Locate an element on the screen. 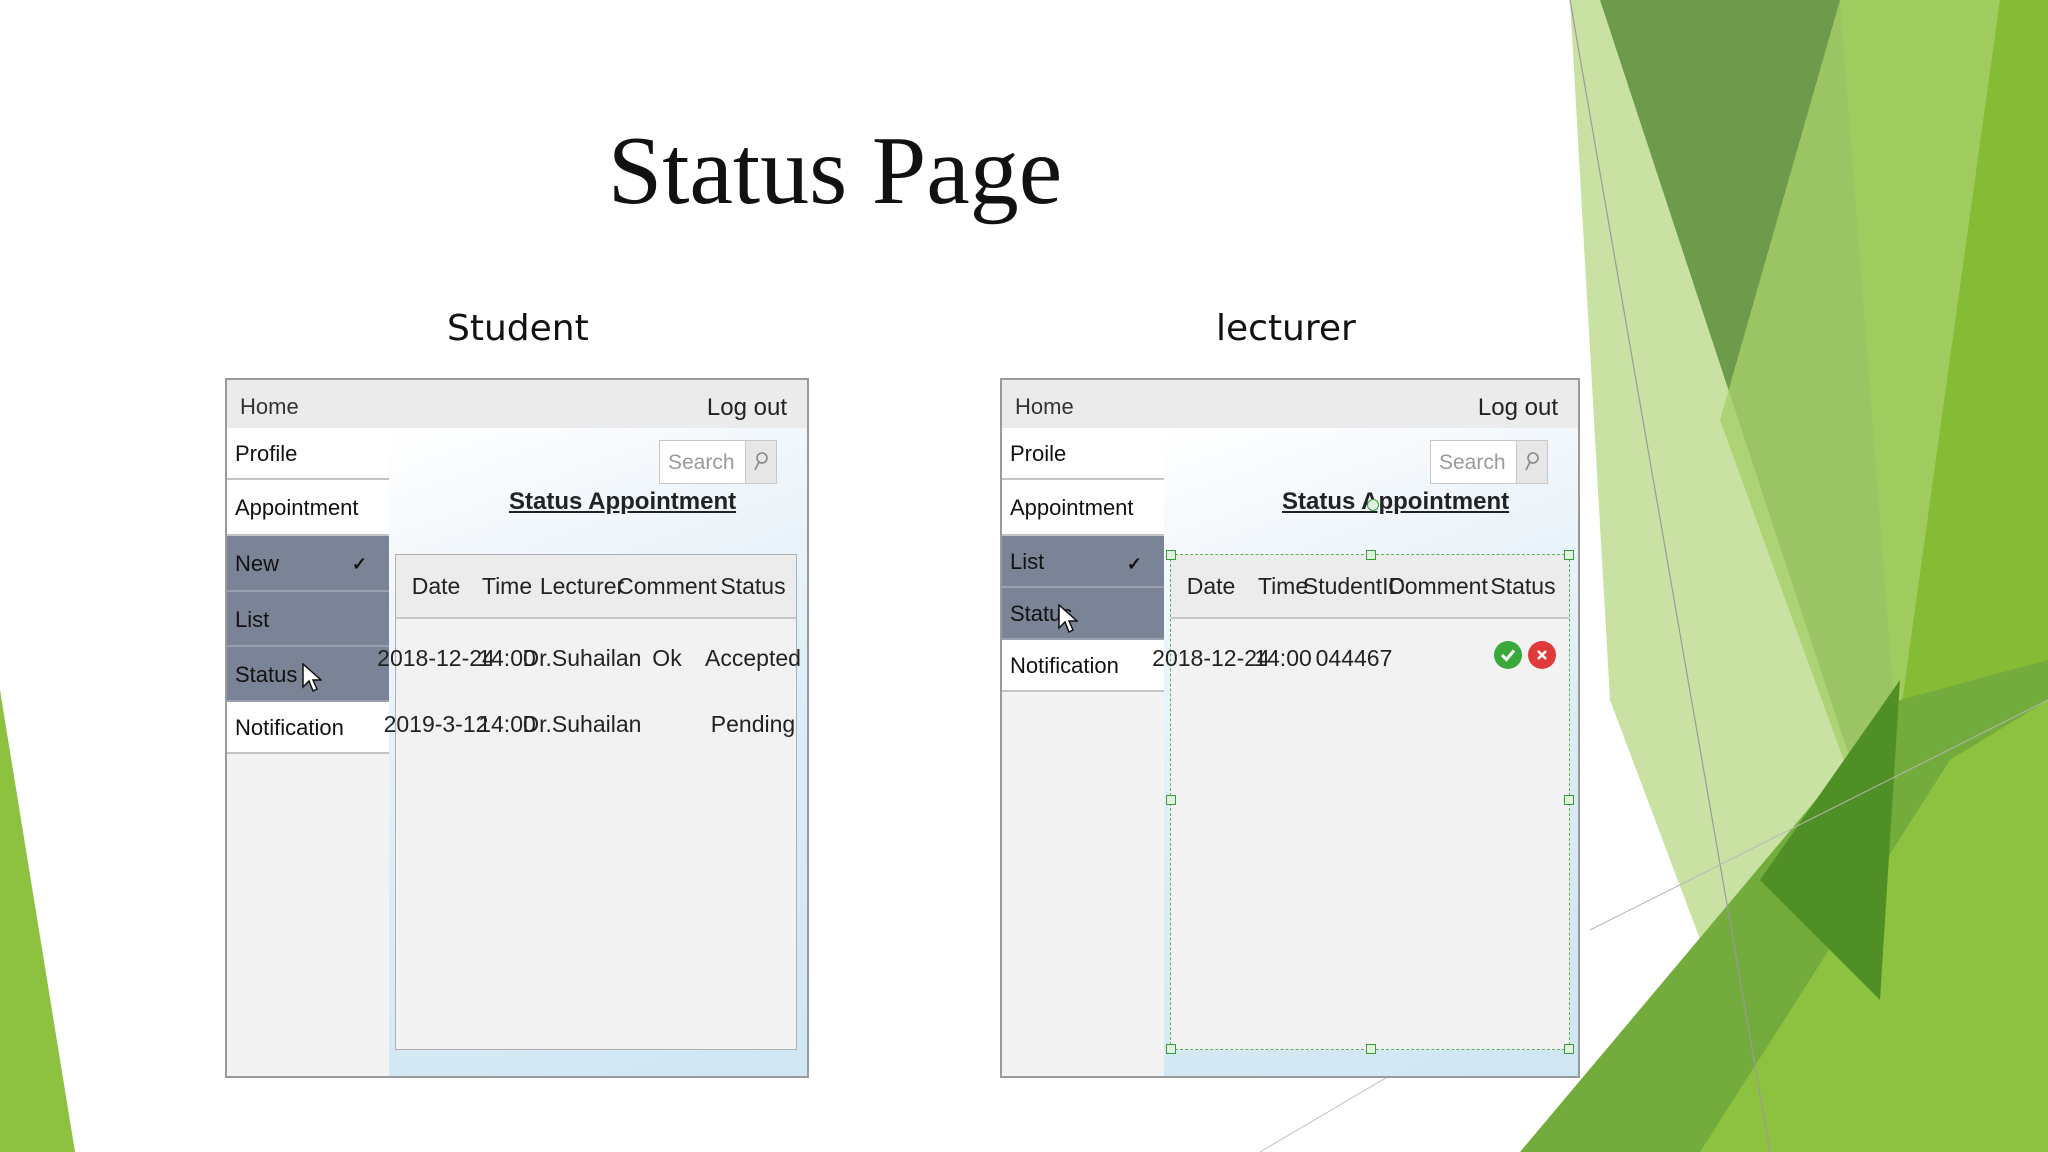 The height and width of the screenshot is (1152, 2048). sidebar-item-status: Status is located at coordinates (1083, 614).